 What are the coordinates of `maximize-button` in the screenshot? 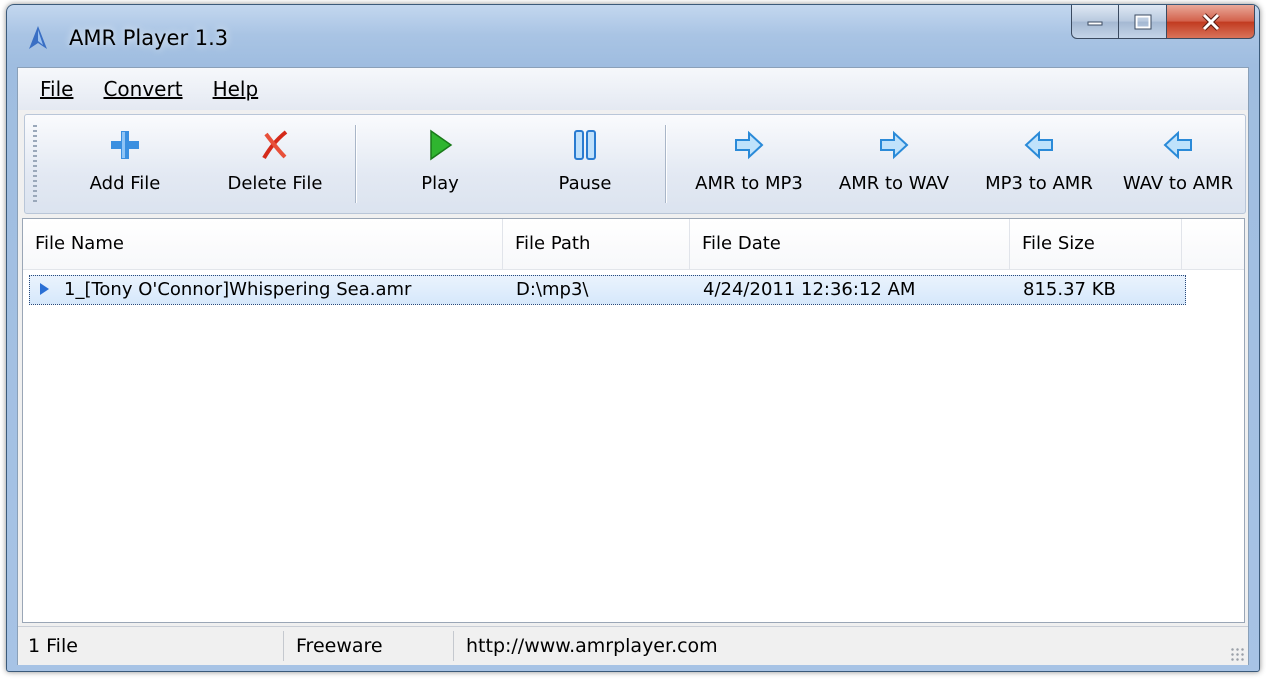 It's located at (1143, 22).